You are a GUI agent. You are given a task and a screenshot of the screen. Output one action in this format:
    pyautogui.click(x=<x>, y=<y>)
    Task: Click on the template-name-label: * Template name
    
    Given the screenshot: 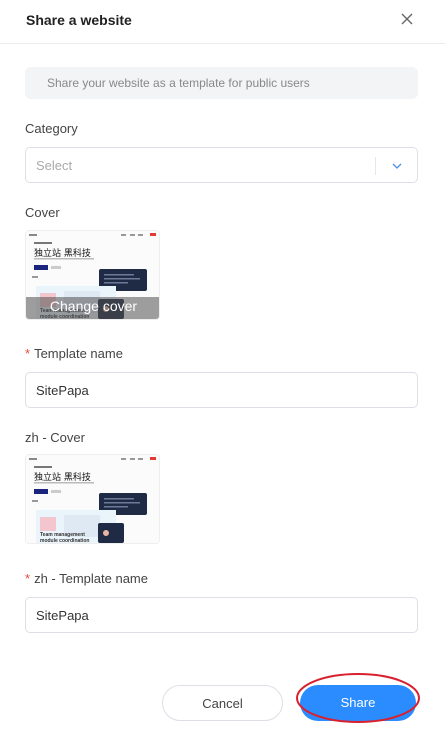 What is the action you would take?
    pyautogui.click(x=74, y=353)
    